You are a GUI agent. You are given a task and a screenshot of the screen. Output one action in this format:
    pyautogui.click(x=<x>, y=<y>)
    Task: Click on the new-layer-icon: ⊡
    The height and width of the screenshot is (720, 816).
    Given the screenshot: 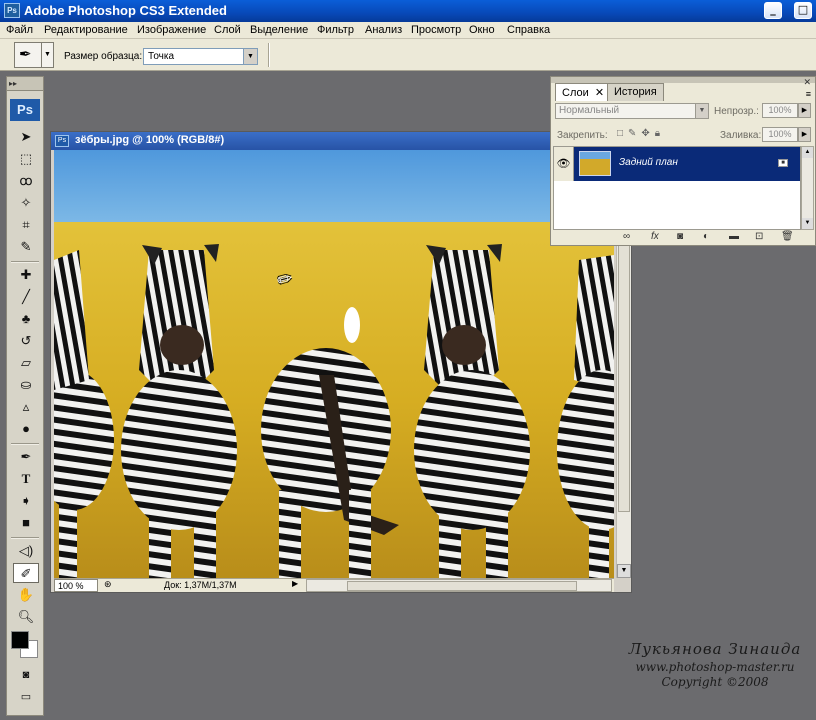 What is the action you would take?
    pyautogui.click(x=759, y=236)
    